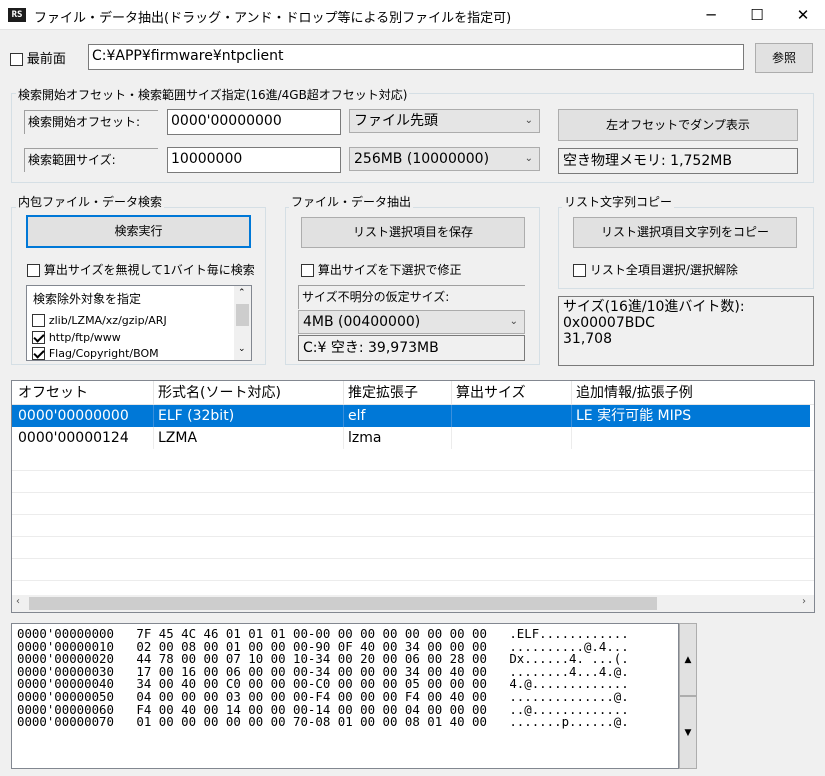 Image resolution: width=825 pixels, height=776 pixels. What do you see at coordinates (273, 18) in the screenshot?
I see `window-title: ファイル・データ抽出(ドラッグ・アンド・ドロップ等による別ファイルを指定可)` at bounding box center [273, 18].